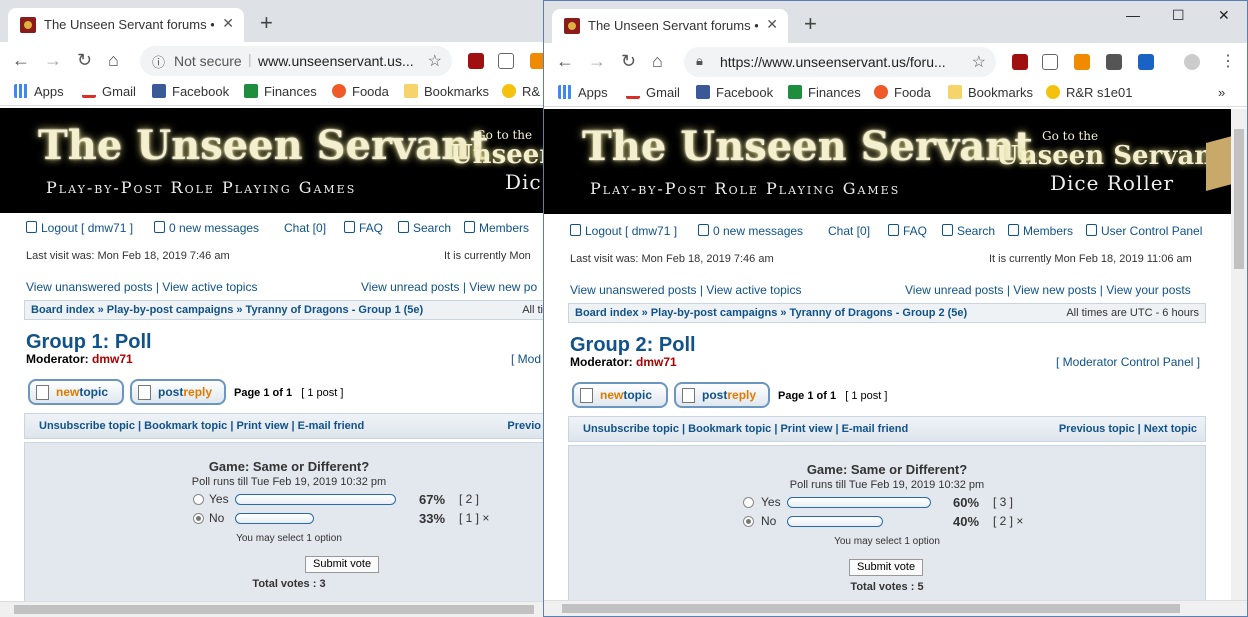 The height and width of the screenshot is (617, 1248). What do you see at coordinates (411, 91) in the screenshot?
I see `folder-icon` at bounding box center [411, 91].